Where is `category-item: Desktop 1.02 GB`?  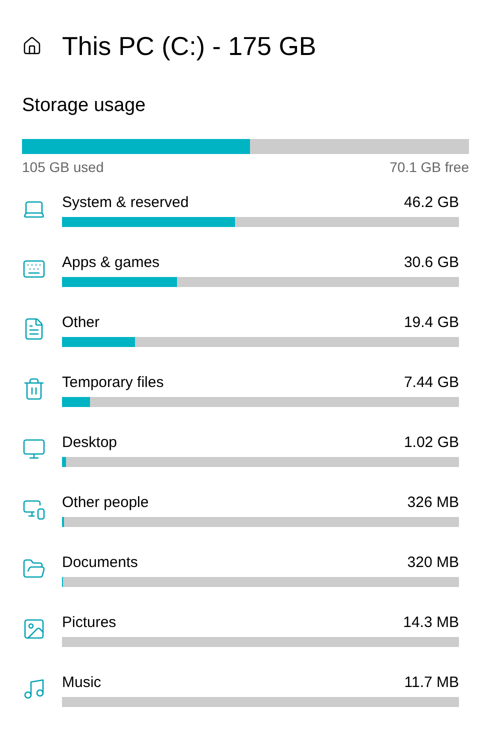 category-item: Desktop 1.02 GB is located at coordinates (245, 462).